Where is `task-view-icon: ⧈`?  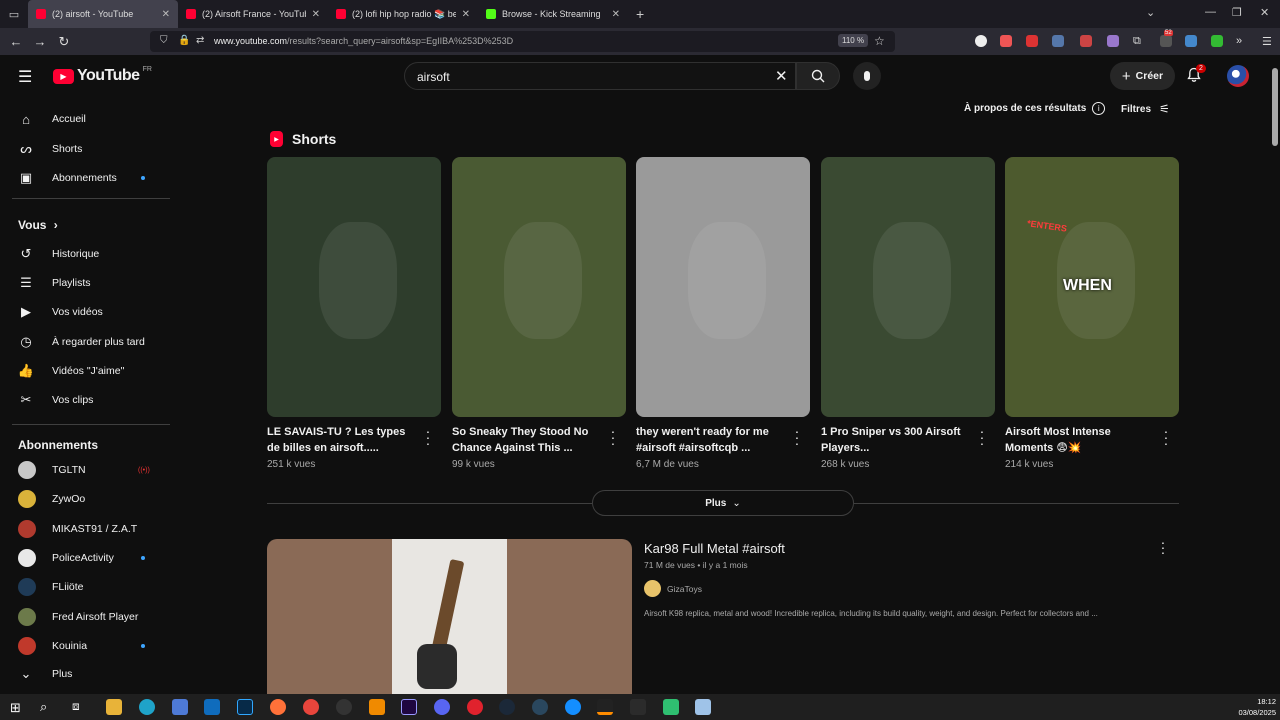
task-view-icon: ⧈ is located at coordinates (76, 706).